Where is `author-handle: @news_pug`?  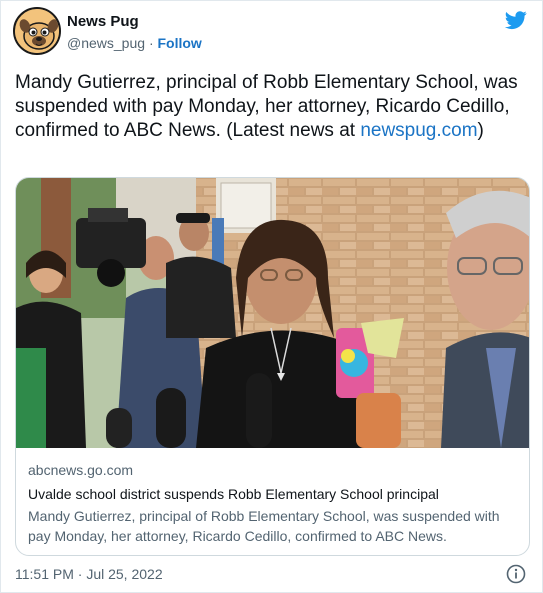 author-handle: @news_pug is located at coordinates (106, 43).